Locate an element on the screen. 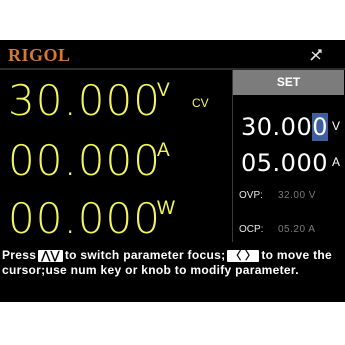 The image size is (345, 345). up-down-key-icon: ⋀⋁ is located at coordinates (50, 256).